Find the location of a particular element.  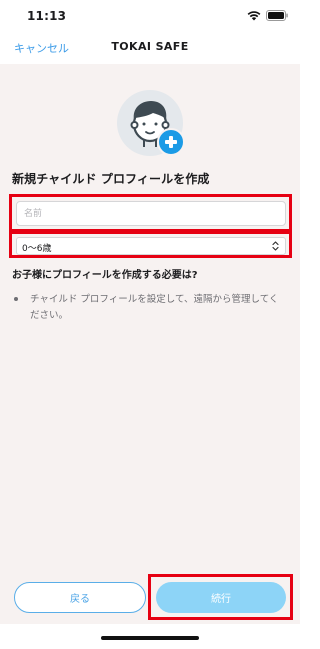

add-plus-icon is located at coordinates (171, 142).